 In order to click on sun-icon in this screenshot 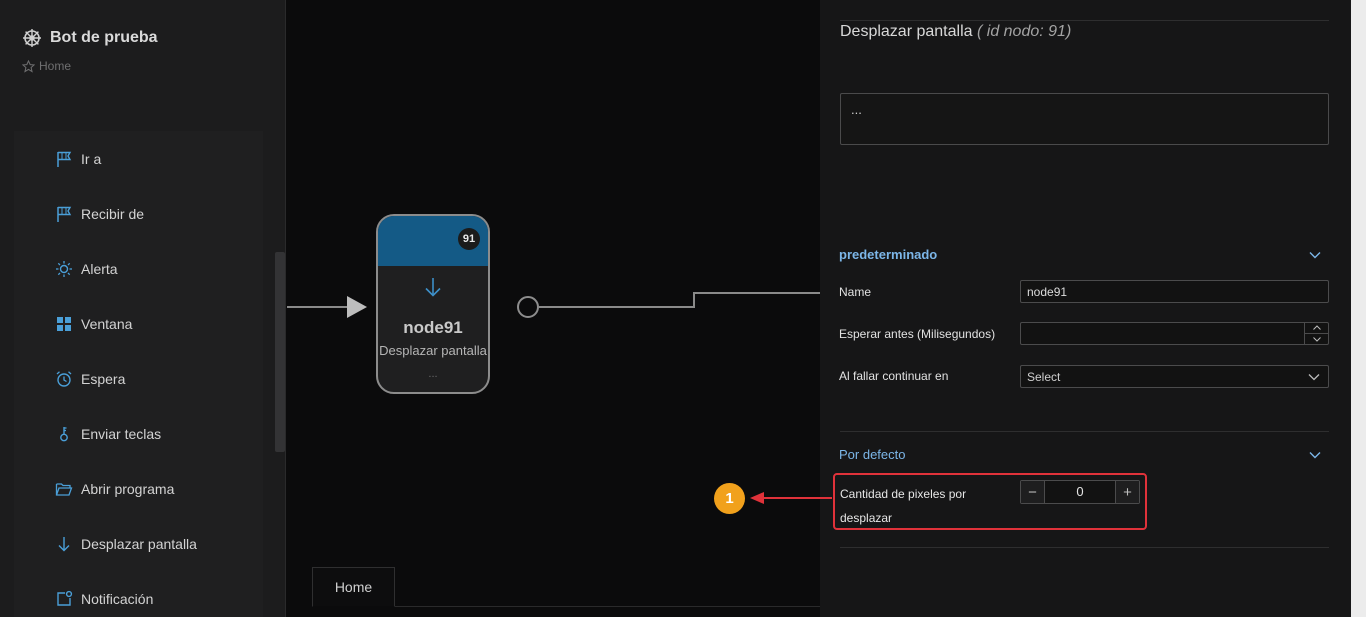, I will do `click(64, 268)`.